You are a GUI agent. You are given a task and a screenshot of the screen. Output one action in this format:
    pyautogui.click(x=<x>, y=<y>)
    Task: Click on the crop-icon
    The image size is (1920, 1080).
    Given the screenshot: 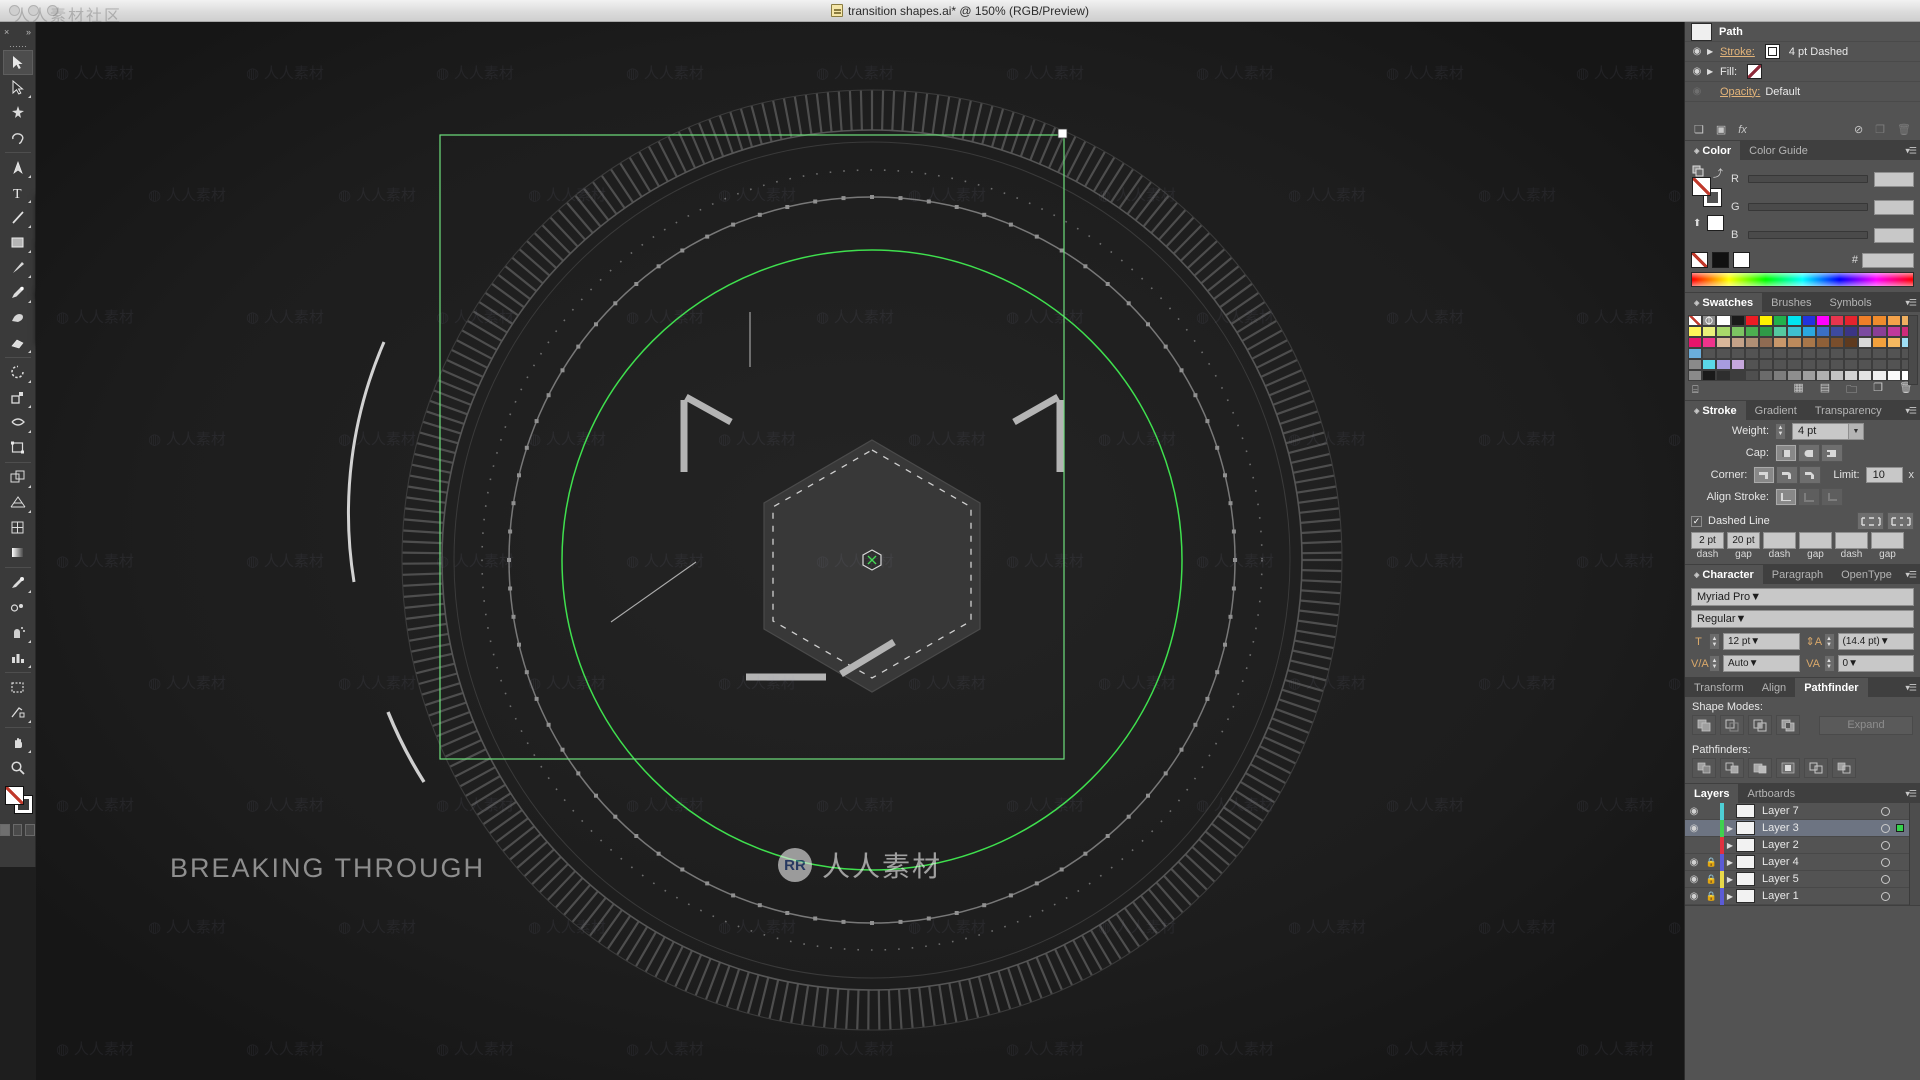 What is the action you would take?
    pyautogui.click(x=1788, y=768)
    